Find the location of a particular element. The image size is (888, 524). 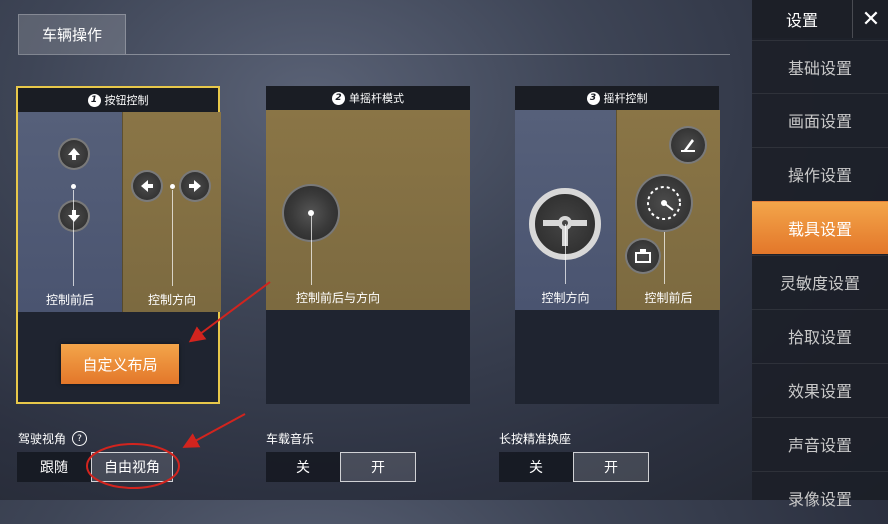

help-icon: ? is located at coordinates (80, 438).